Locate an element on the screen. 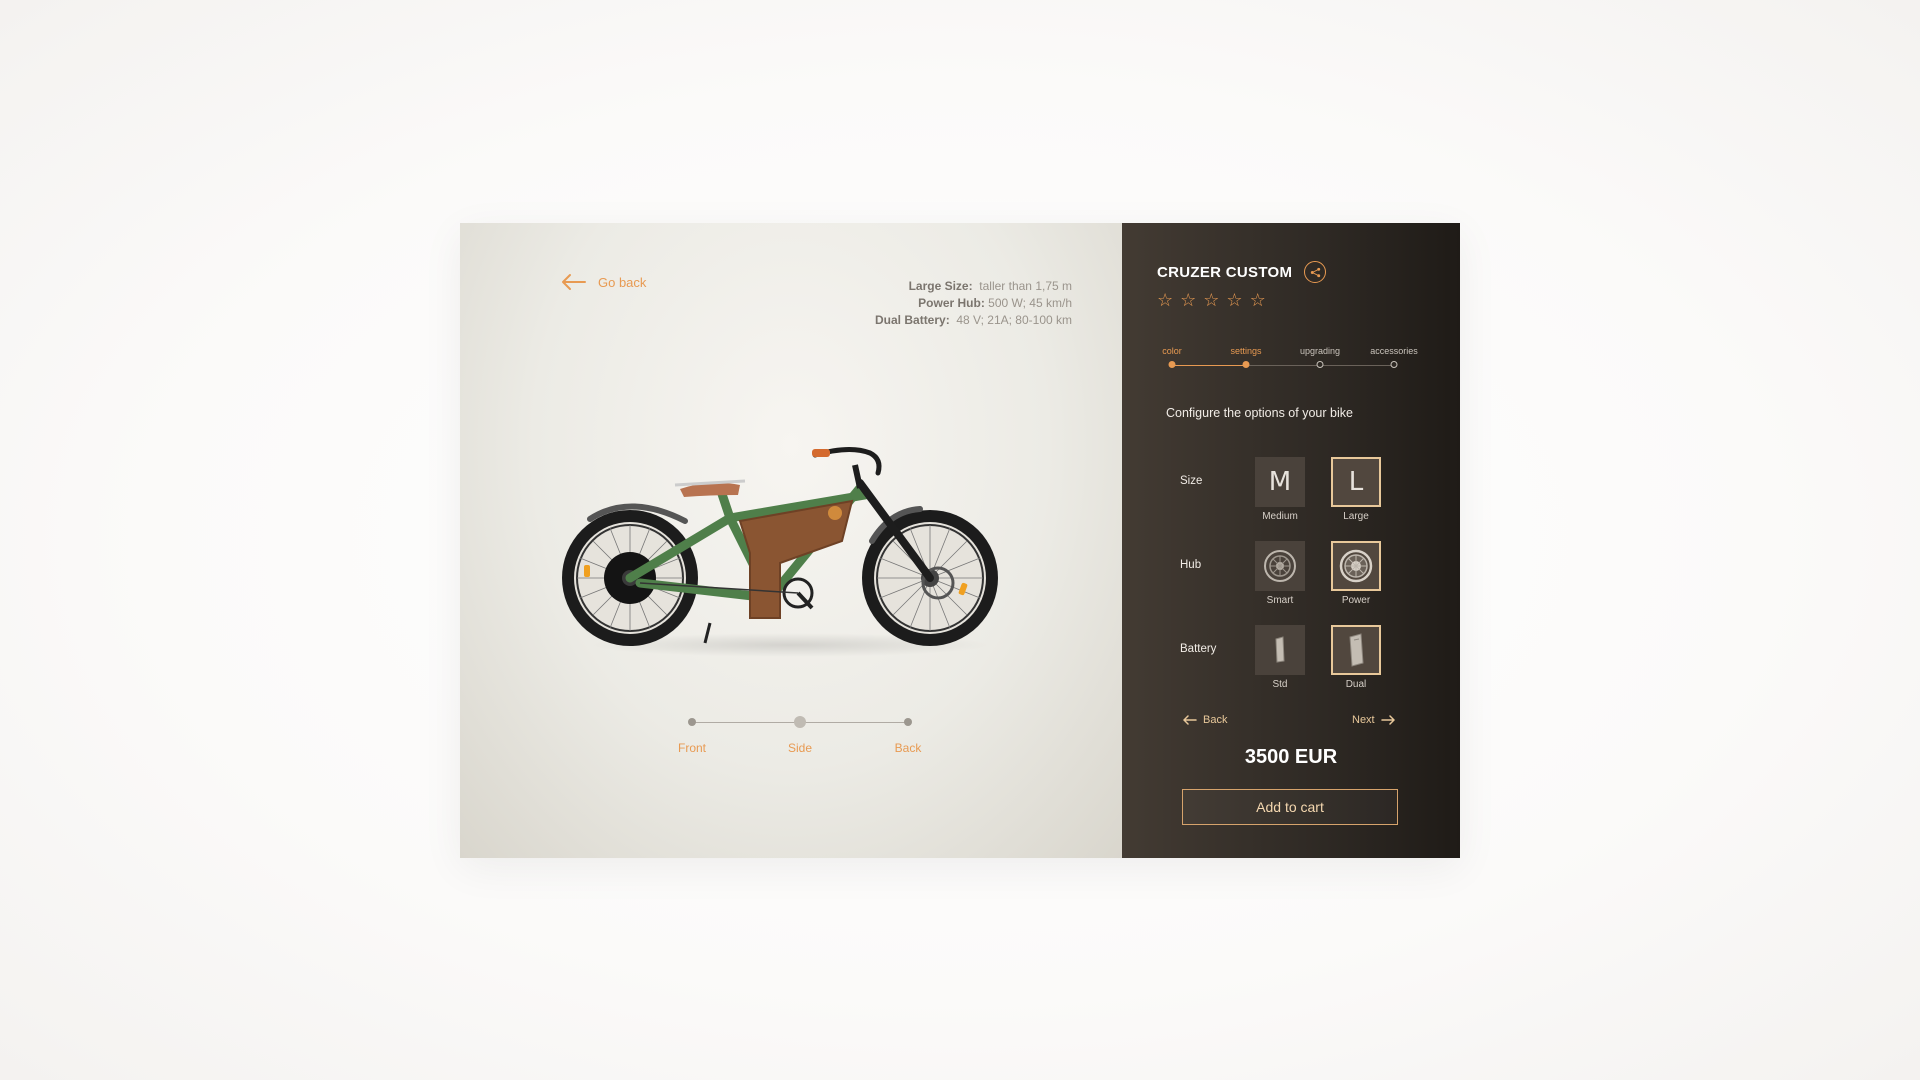 The image size is (1920, 1080). config-heading: Configure the options of your bike is located at coordinates (1259, 413).